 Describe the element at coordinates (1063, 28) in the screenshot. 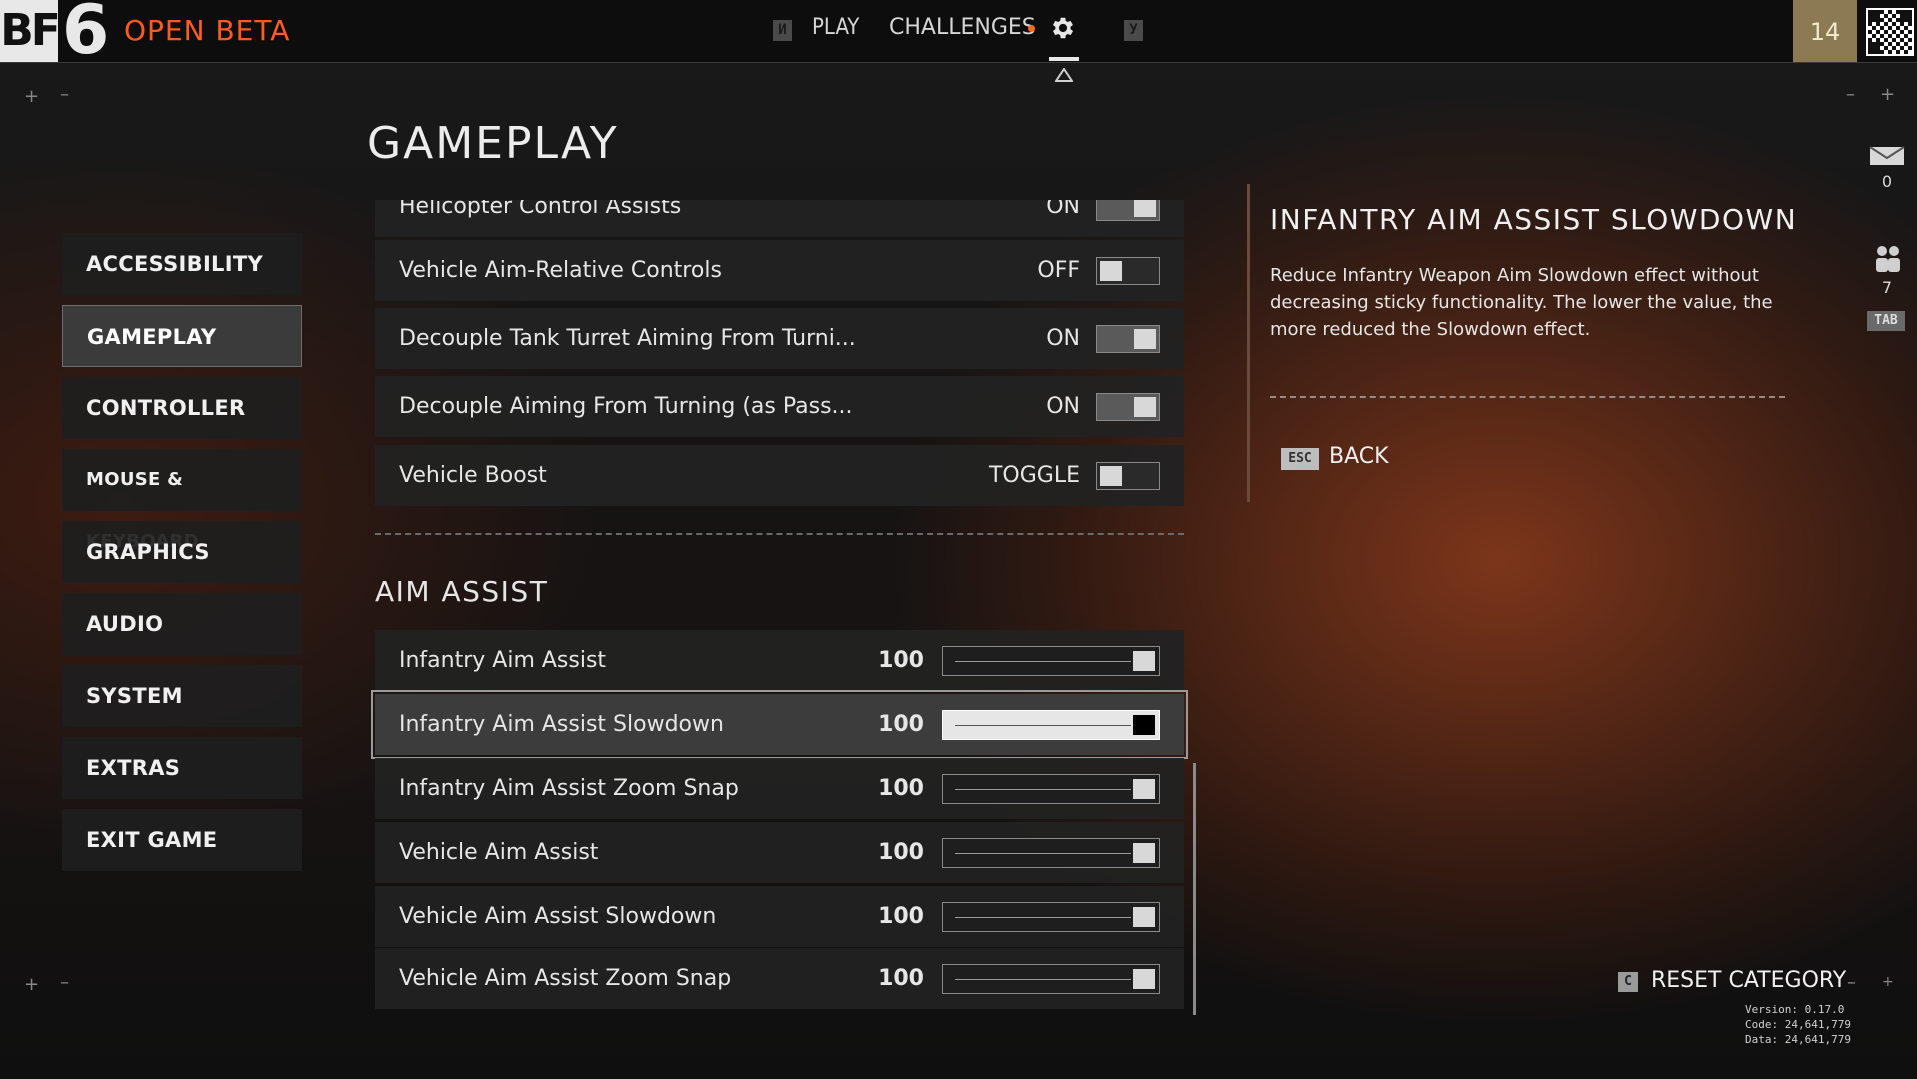

I see `gear-icon` at that location.